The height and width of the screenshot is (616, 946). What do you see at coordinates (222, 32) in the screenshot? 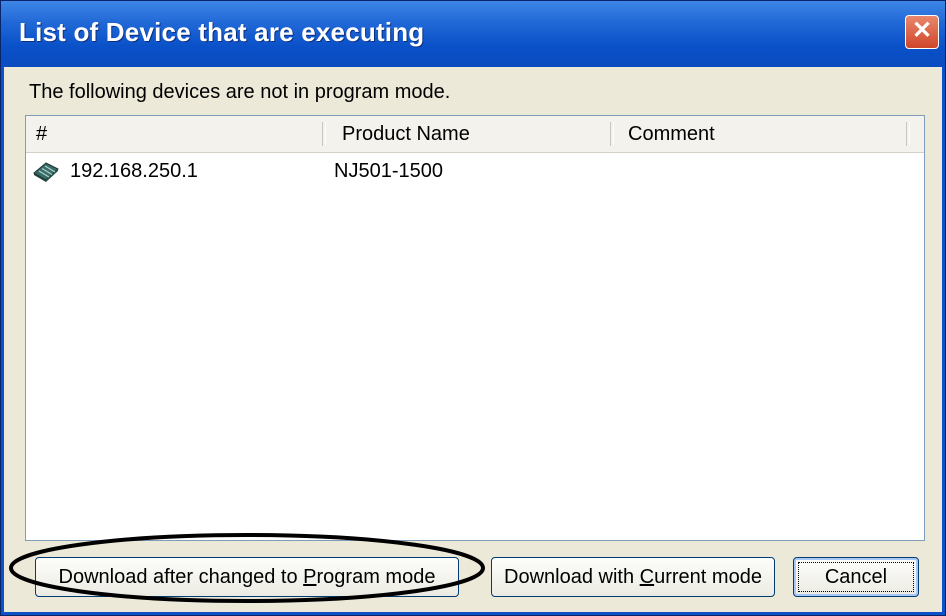
I see `window-title: List of Device that are executing` at bounding box center [222, 32].